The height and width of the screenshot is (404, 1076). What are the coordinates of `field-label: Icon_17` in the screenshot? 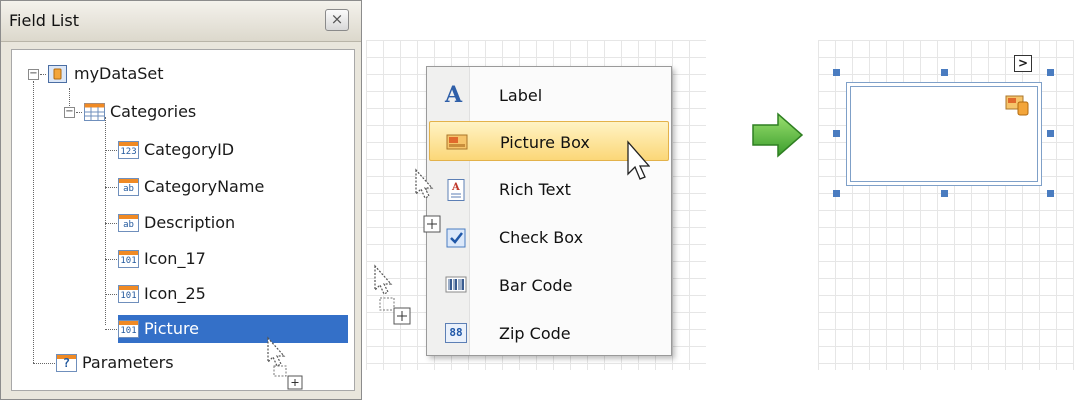 It's located at (175, 258).